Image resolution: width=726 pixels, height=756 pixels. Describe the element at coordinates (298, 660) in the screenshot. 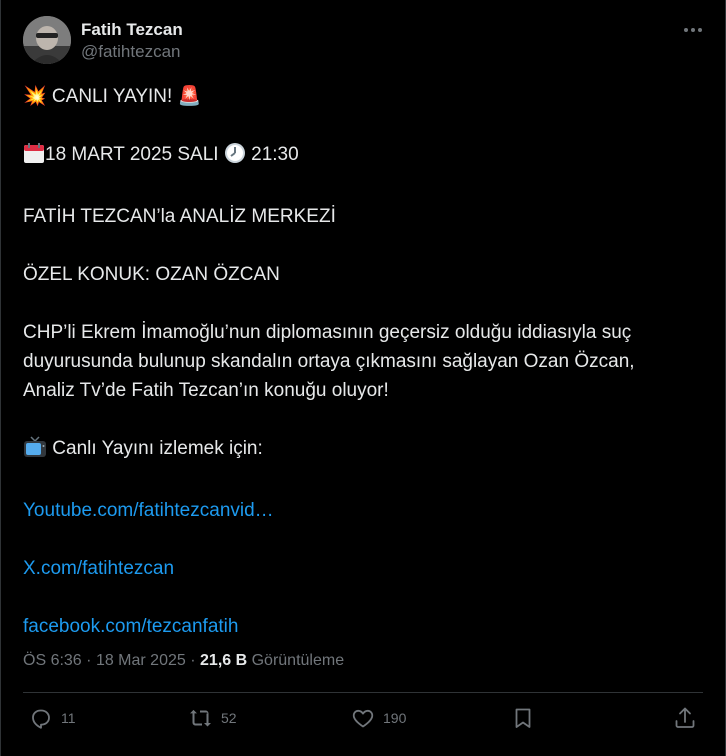

I see `views-label: Görüntüleme` at that location.